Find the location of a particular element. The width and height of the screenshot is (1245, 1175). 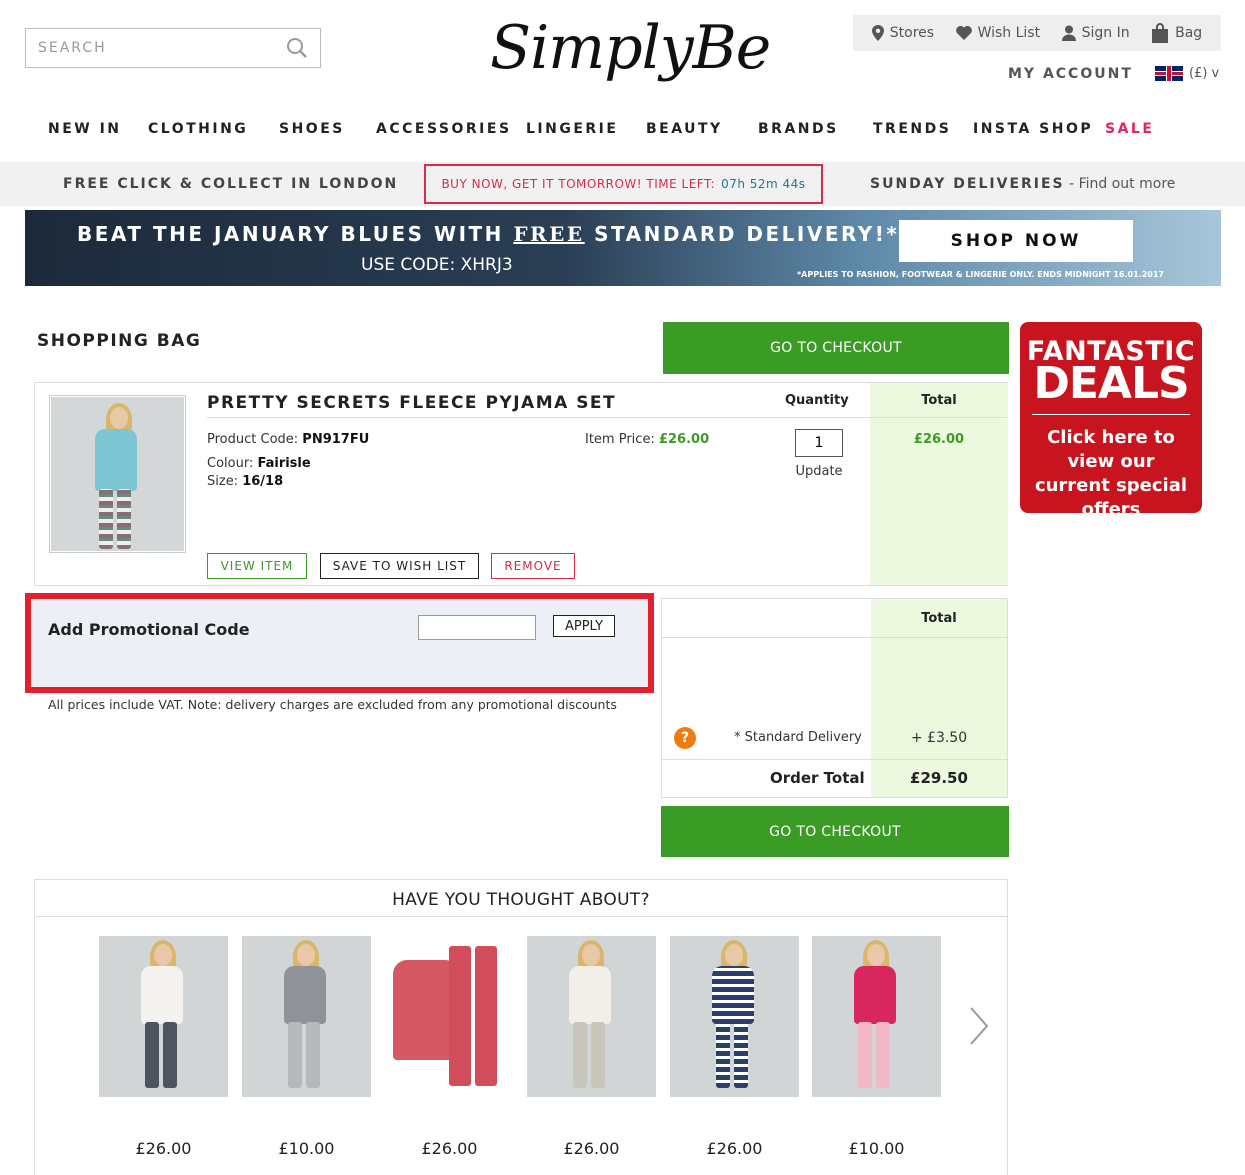

click-collect-link: FREE CLICK & COLLECT IN LONDON is located at coordinates (230, 184).